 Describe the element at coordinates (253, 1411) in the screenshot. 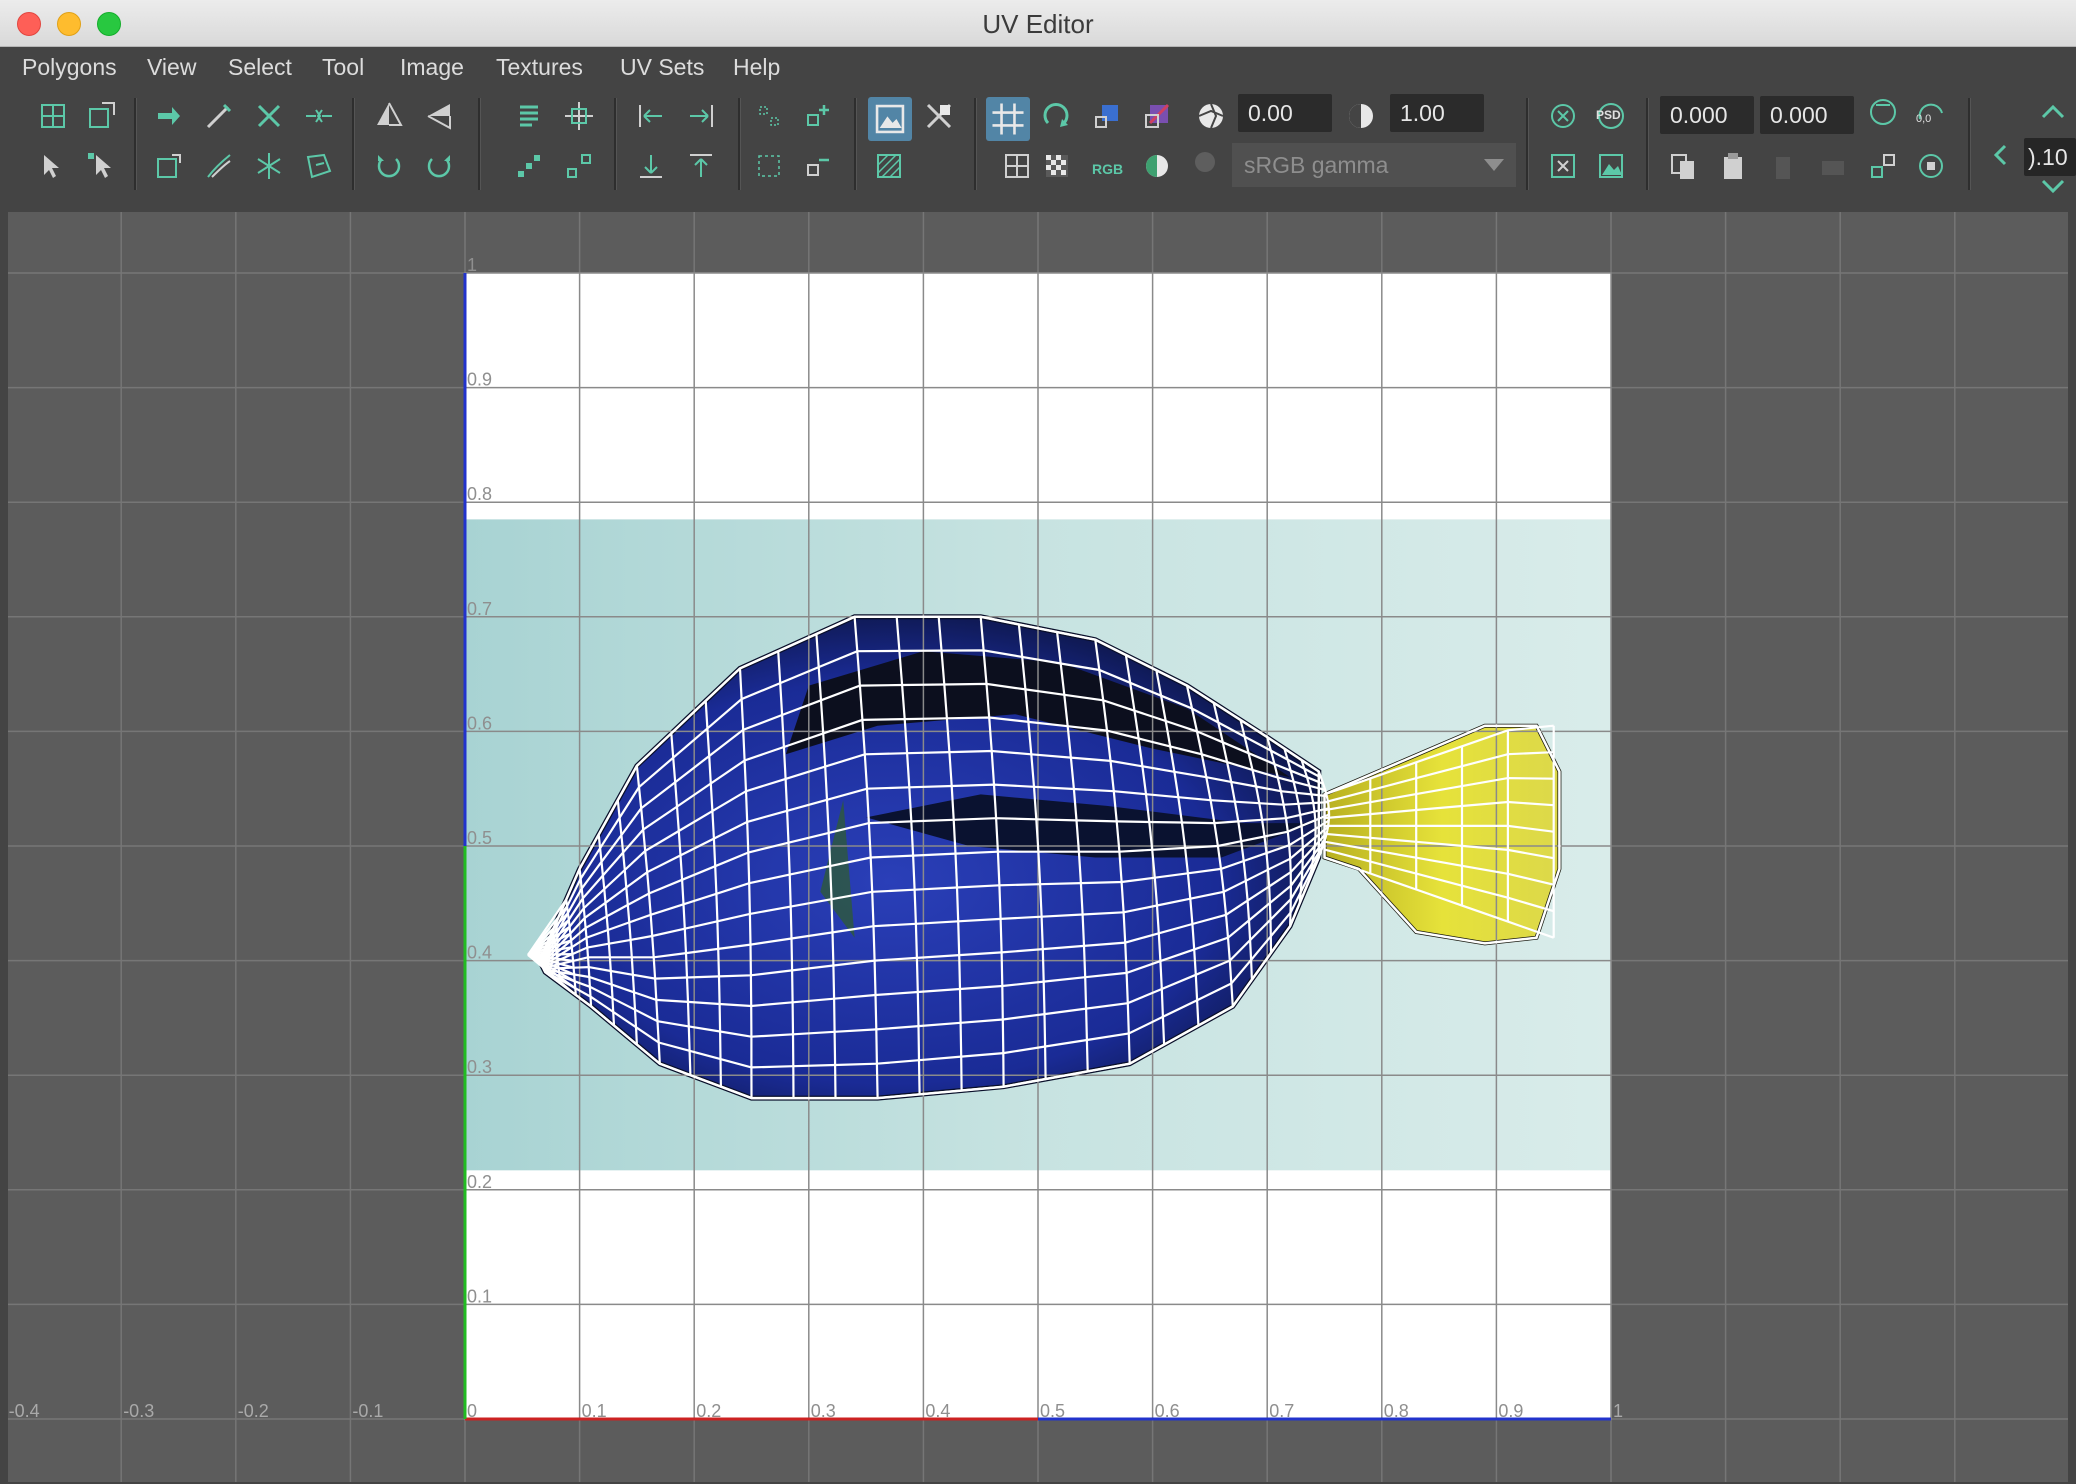

I see `u-tick-label: -0.2` at that location.